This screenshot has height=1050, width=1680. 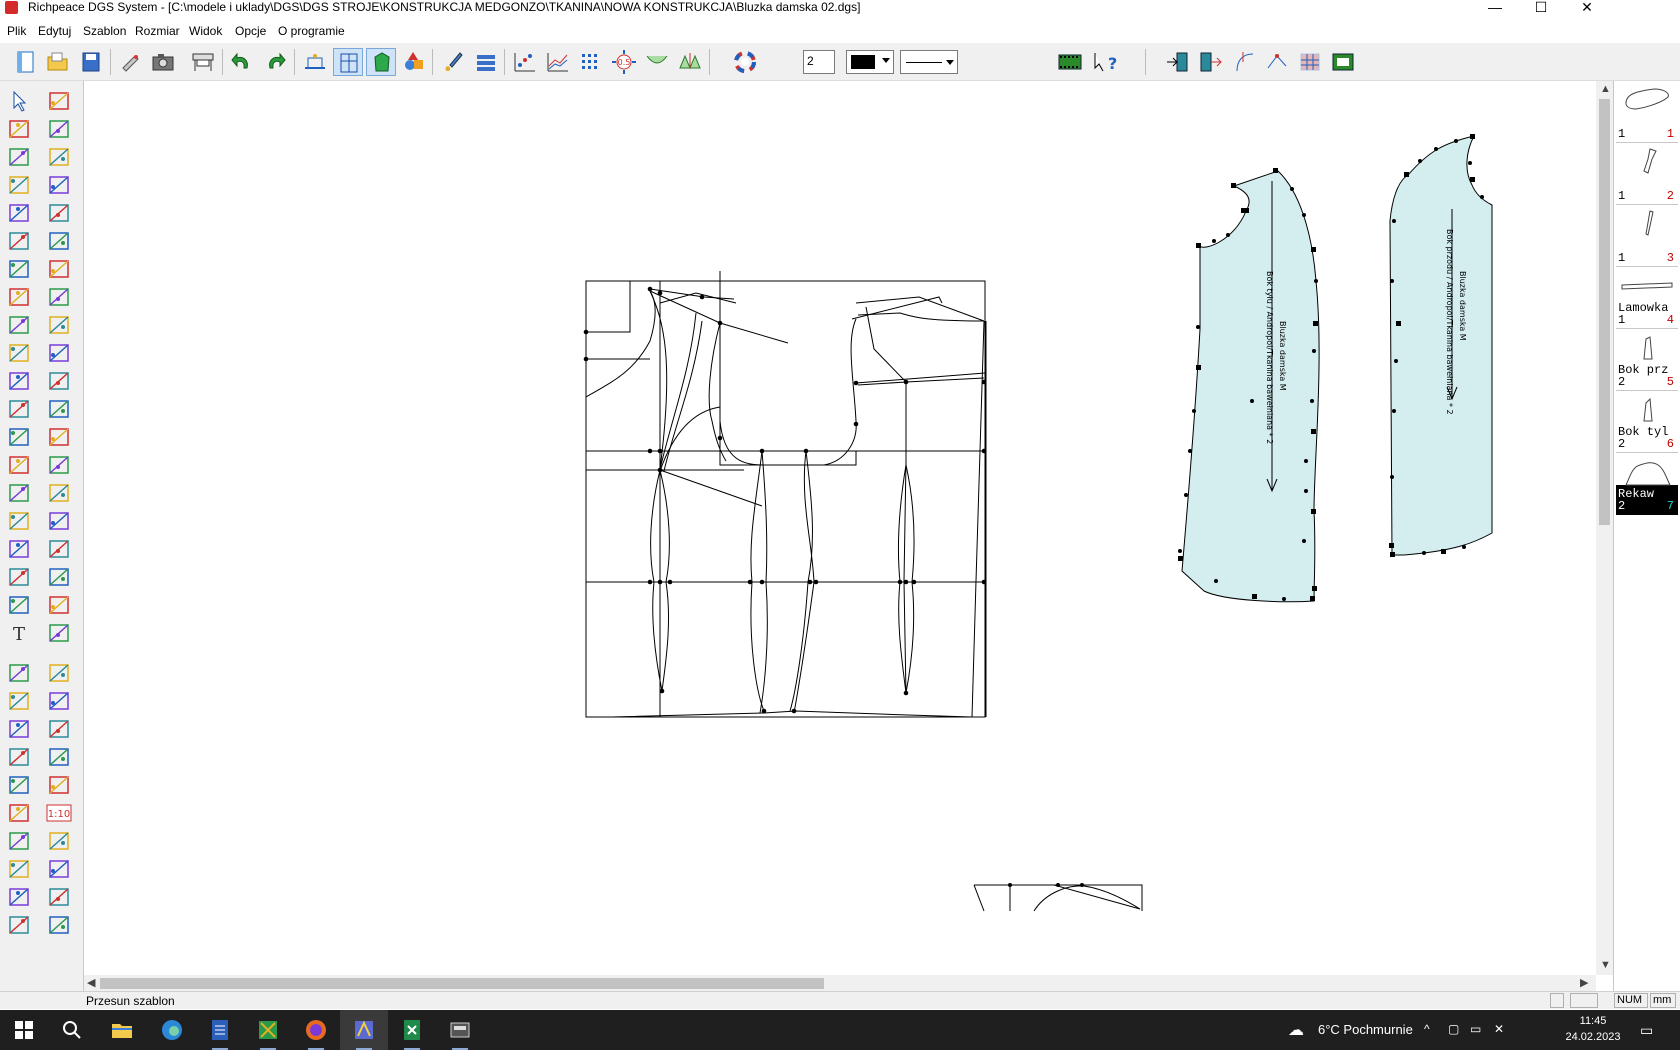 What do you see at coordinates (19, 381) in the screenshot?
I see `split-icon` at bounding box center [19, 381].